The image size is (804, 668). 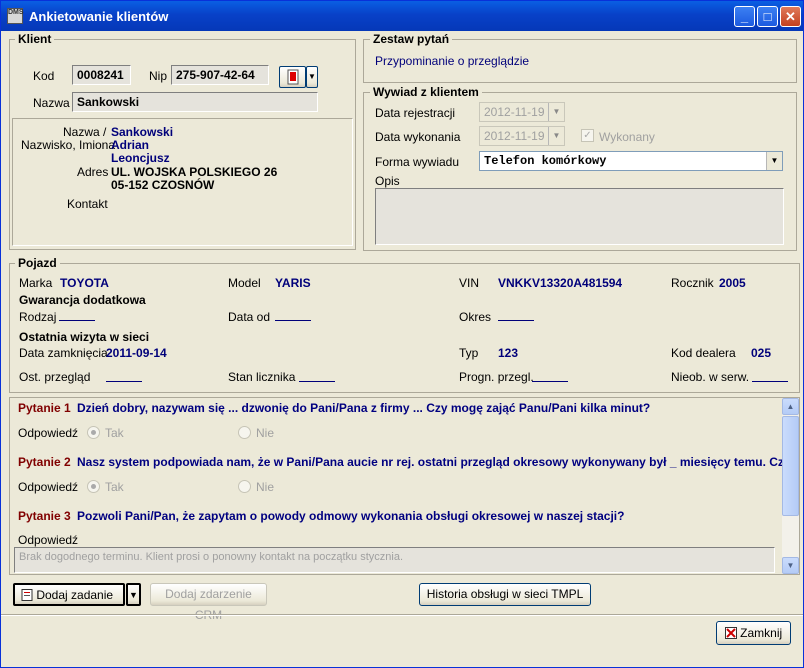 What do you see at coordinates (312, 77) in the screenshot?
I see `client-card-dropdown: ▼` at bounding box center [312, 77].